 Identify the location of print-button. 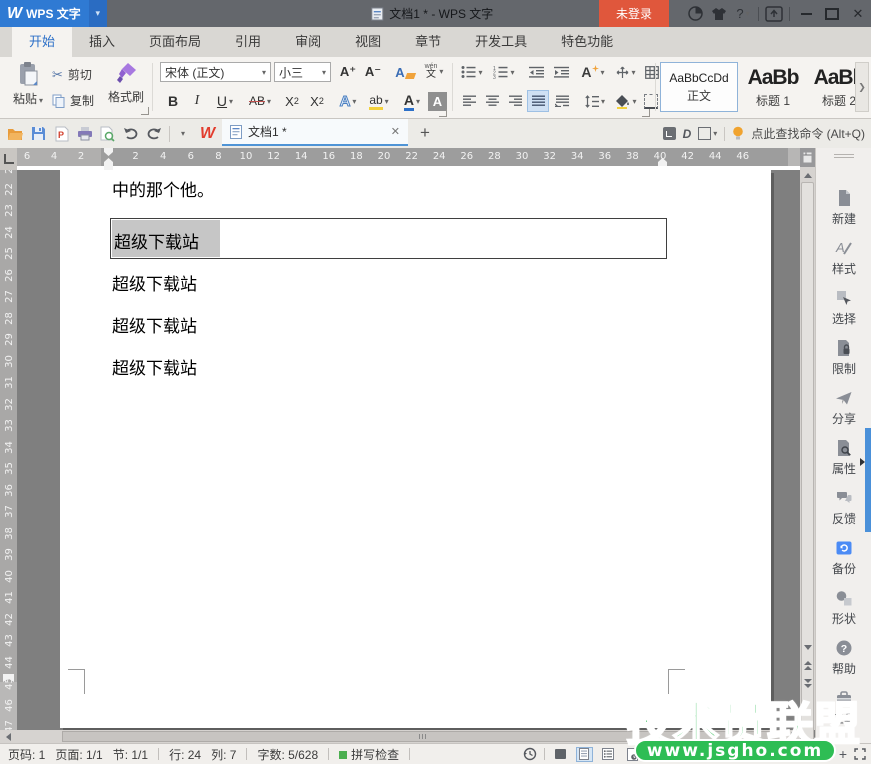
(84, 134).